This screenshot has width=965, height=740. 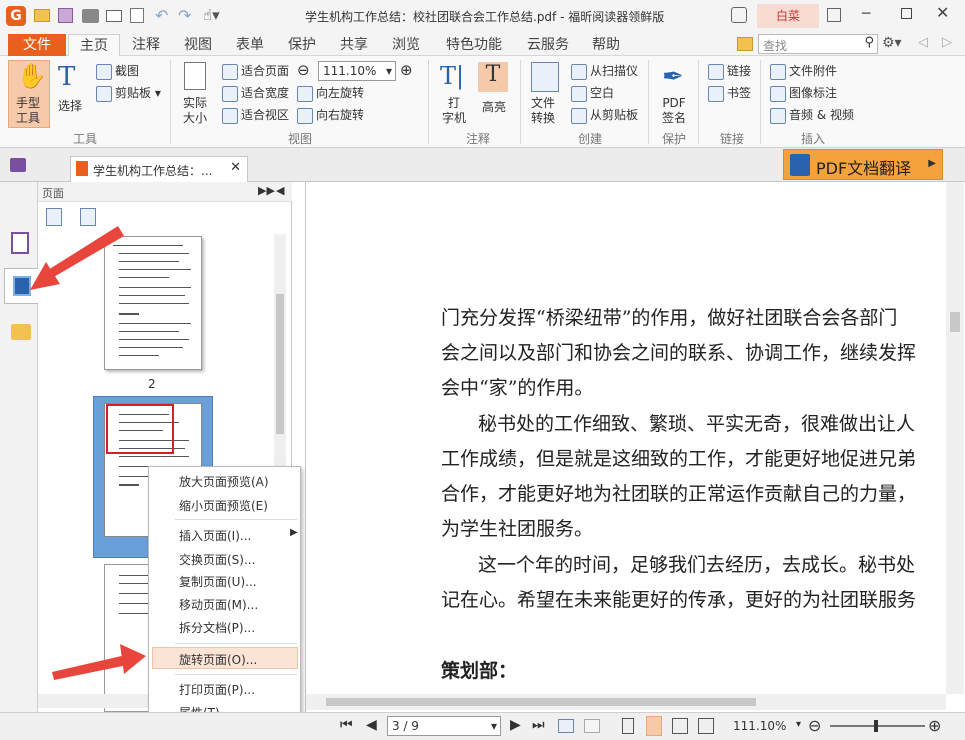 I want to click on status-bar: ⏮ ◀ 3 / 9 ▾ ▶ ⏭ 111.10% ▾ ⊖ ⊕, so click(x=482, y=726).